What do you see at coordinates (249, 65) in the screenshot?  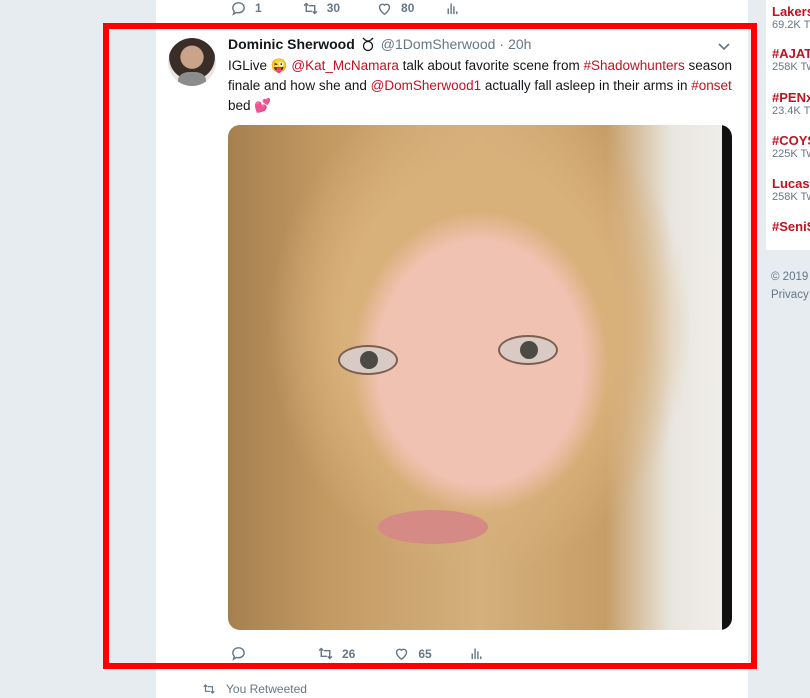 I see `tweet-text-segment: IGLive` at bounding box center [249, 65].